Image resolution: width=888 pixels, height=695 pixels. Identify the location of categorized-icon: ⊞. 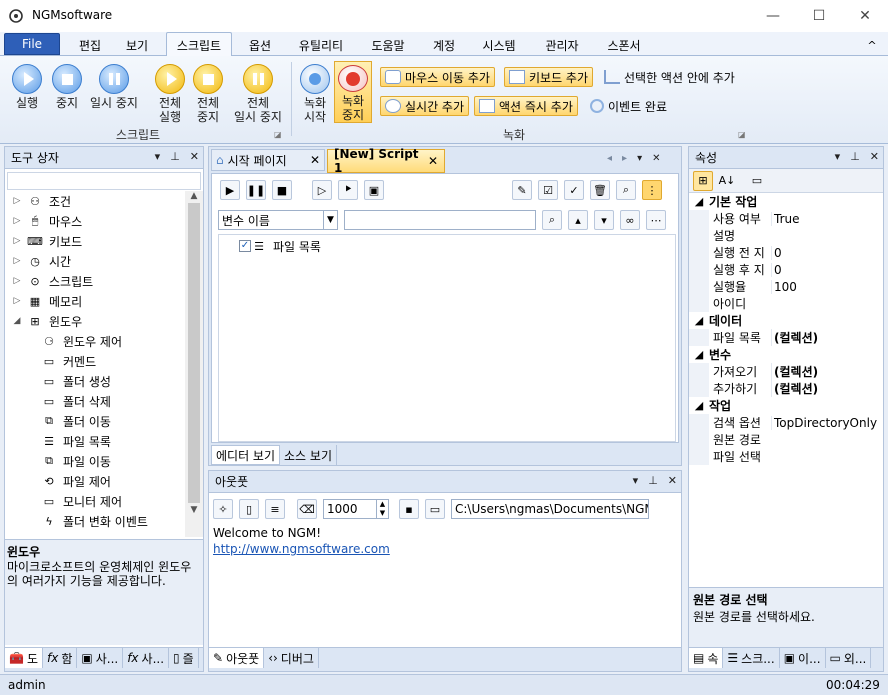
(703, 180).